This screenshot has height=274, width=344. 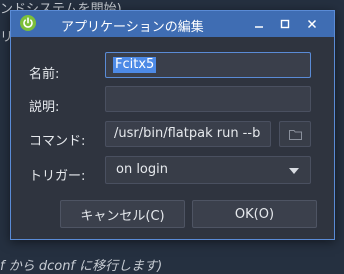 I want to click on background-text-bottom: f から dconf に移行します), so click(x=81, y=266).